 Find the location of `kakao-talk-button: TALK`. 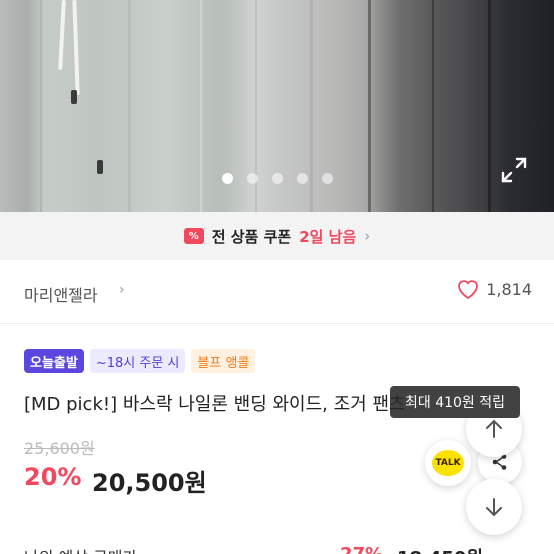

kakao-talk-button: TALK is located at coordinates (448, 463).